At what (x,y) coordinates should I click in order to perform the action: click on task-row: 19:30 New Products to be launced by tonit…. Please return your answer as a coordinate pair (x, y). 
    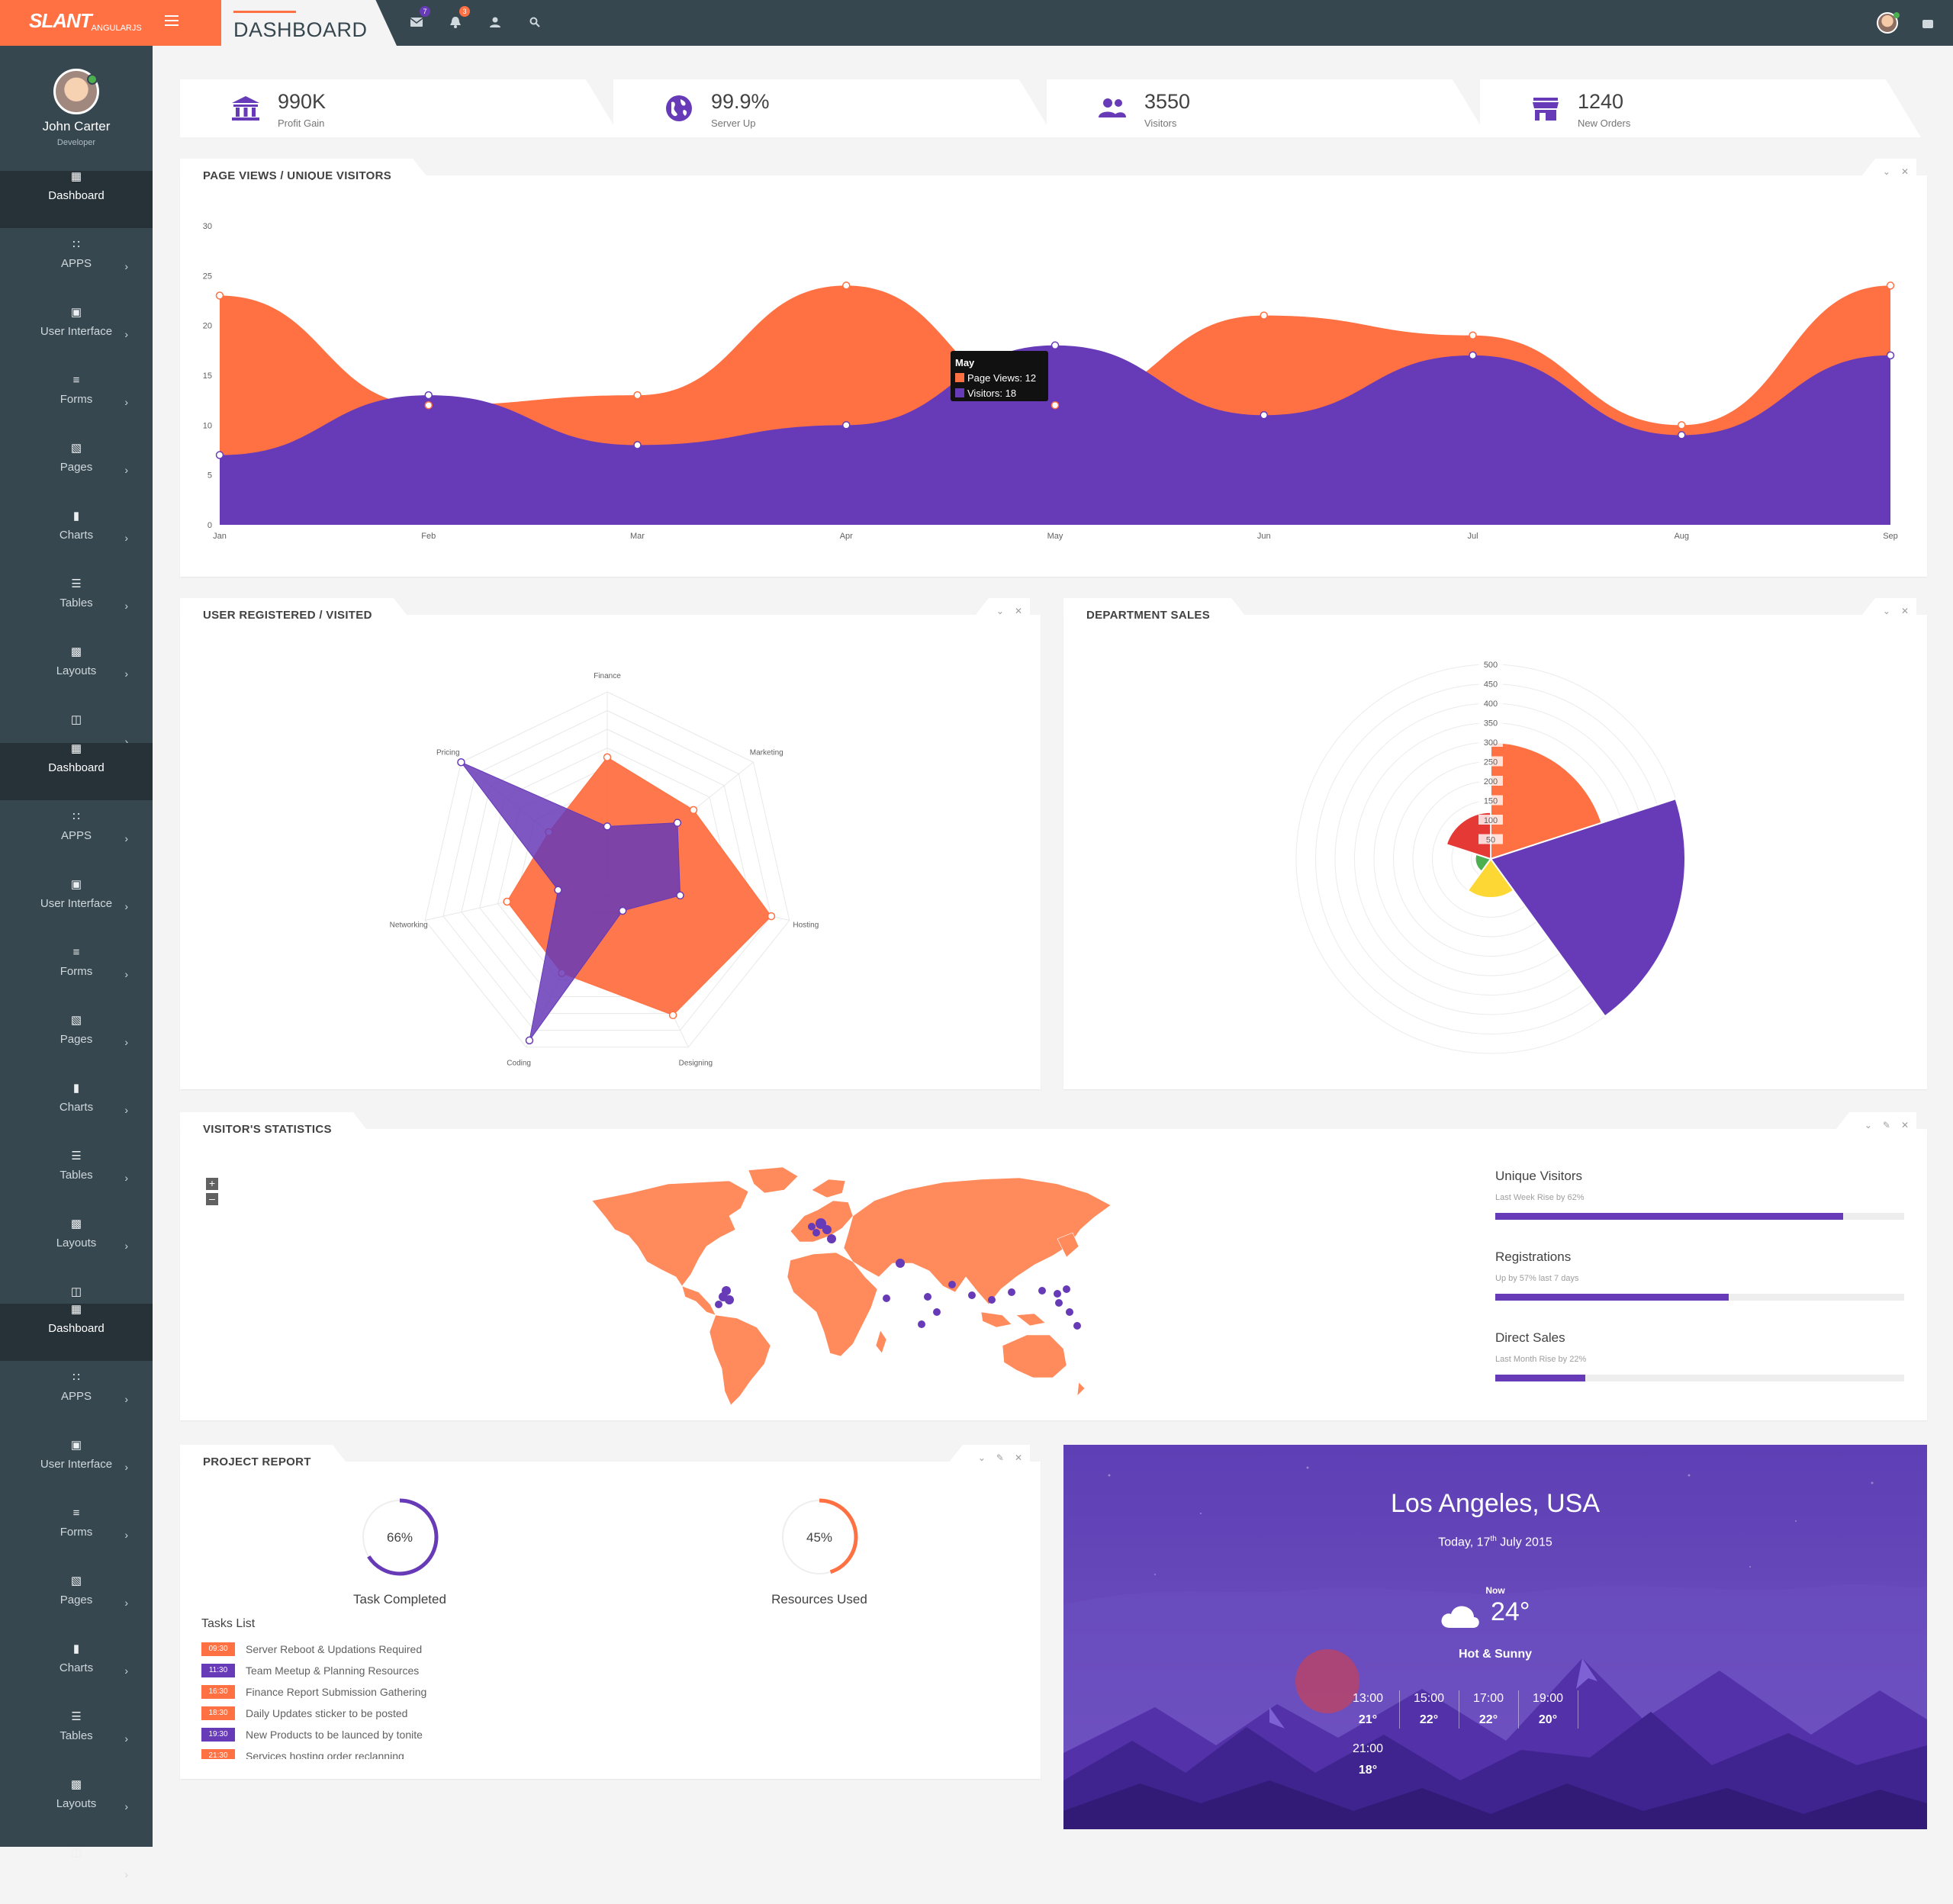
    Looking at the image, I should click on (430, 1734).